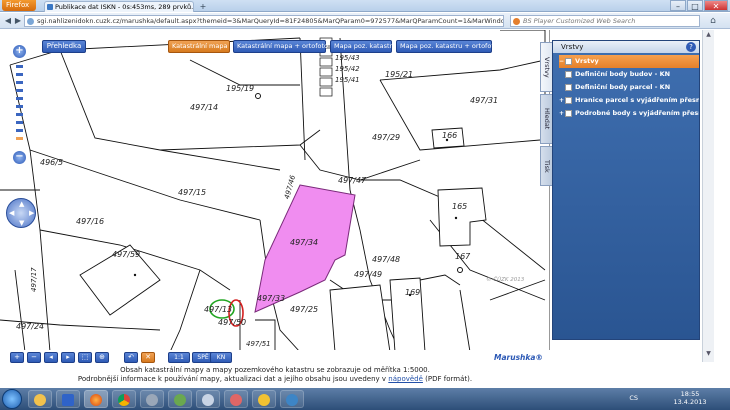 This screenshot has height=410, width=730. What do you see at coordinates (199, 46) in the screenshot?
I see `tab-cadastral-map: Katastrální mapa` at bounding box center [199, 46].